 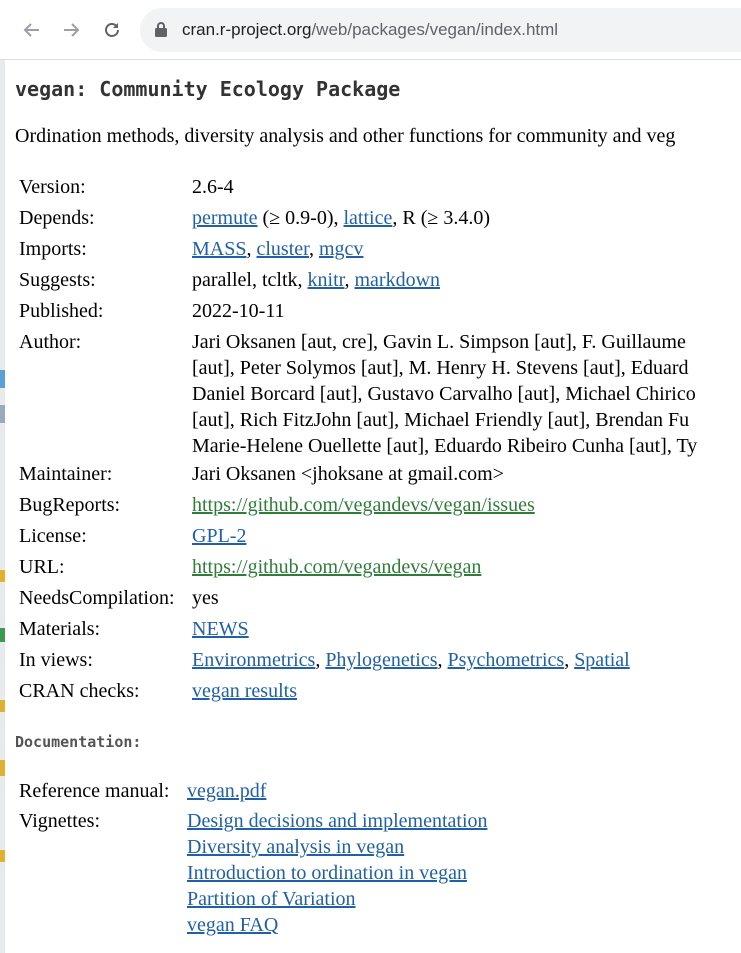 I want to click on published-value: 2022-10-11, so click(x=238, y=311).